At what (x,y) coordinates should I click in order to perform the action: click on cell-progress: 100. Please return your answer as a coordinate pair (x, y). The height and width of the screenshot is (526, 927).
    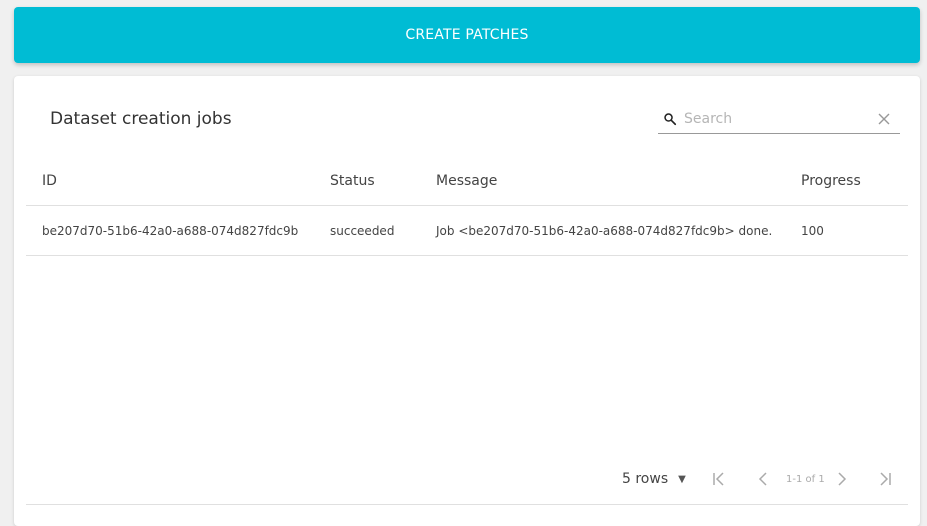
    Looking at the image, I should click on (812, 230).